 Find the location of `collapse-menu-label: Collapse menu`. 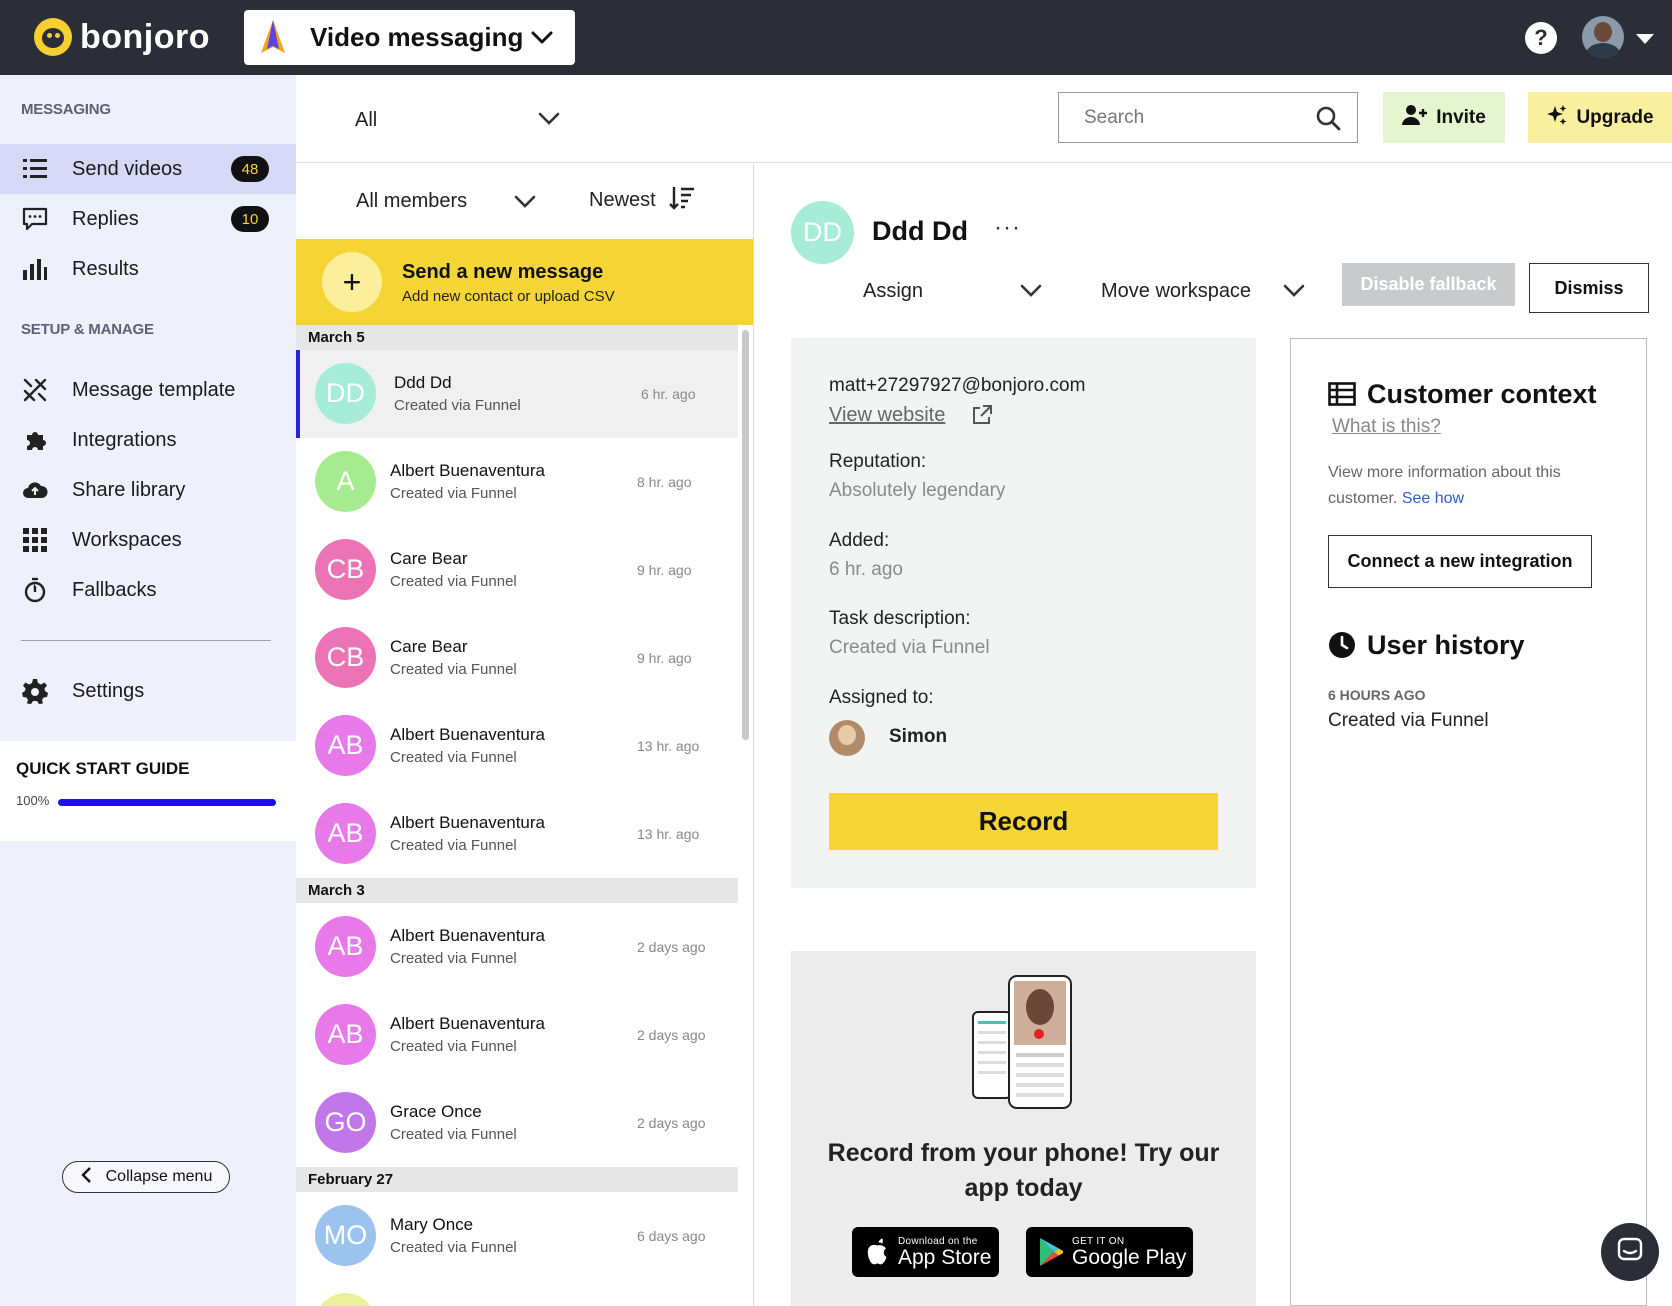

collapse-menu-label: Collapse menu is located at coordinates (159, 1176).